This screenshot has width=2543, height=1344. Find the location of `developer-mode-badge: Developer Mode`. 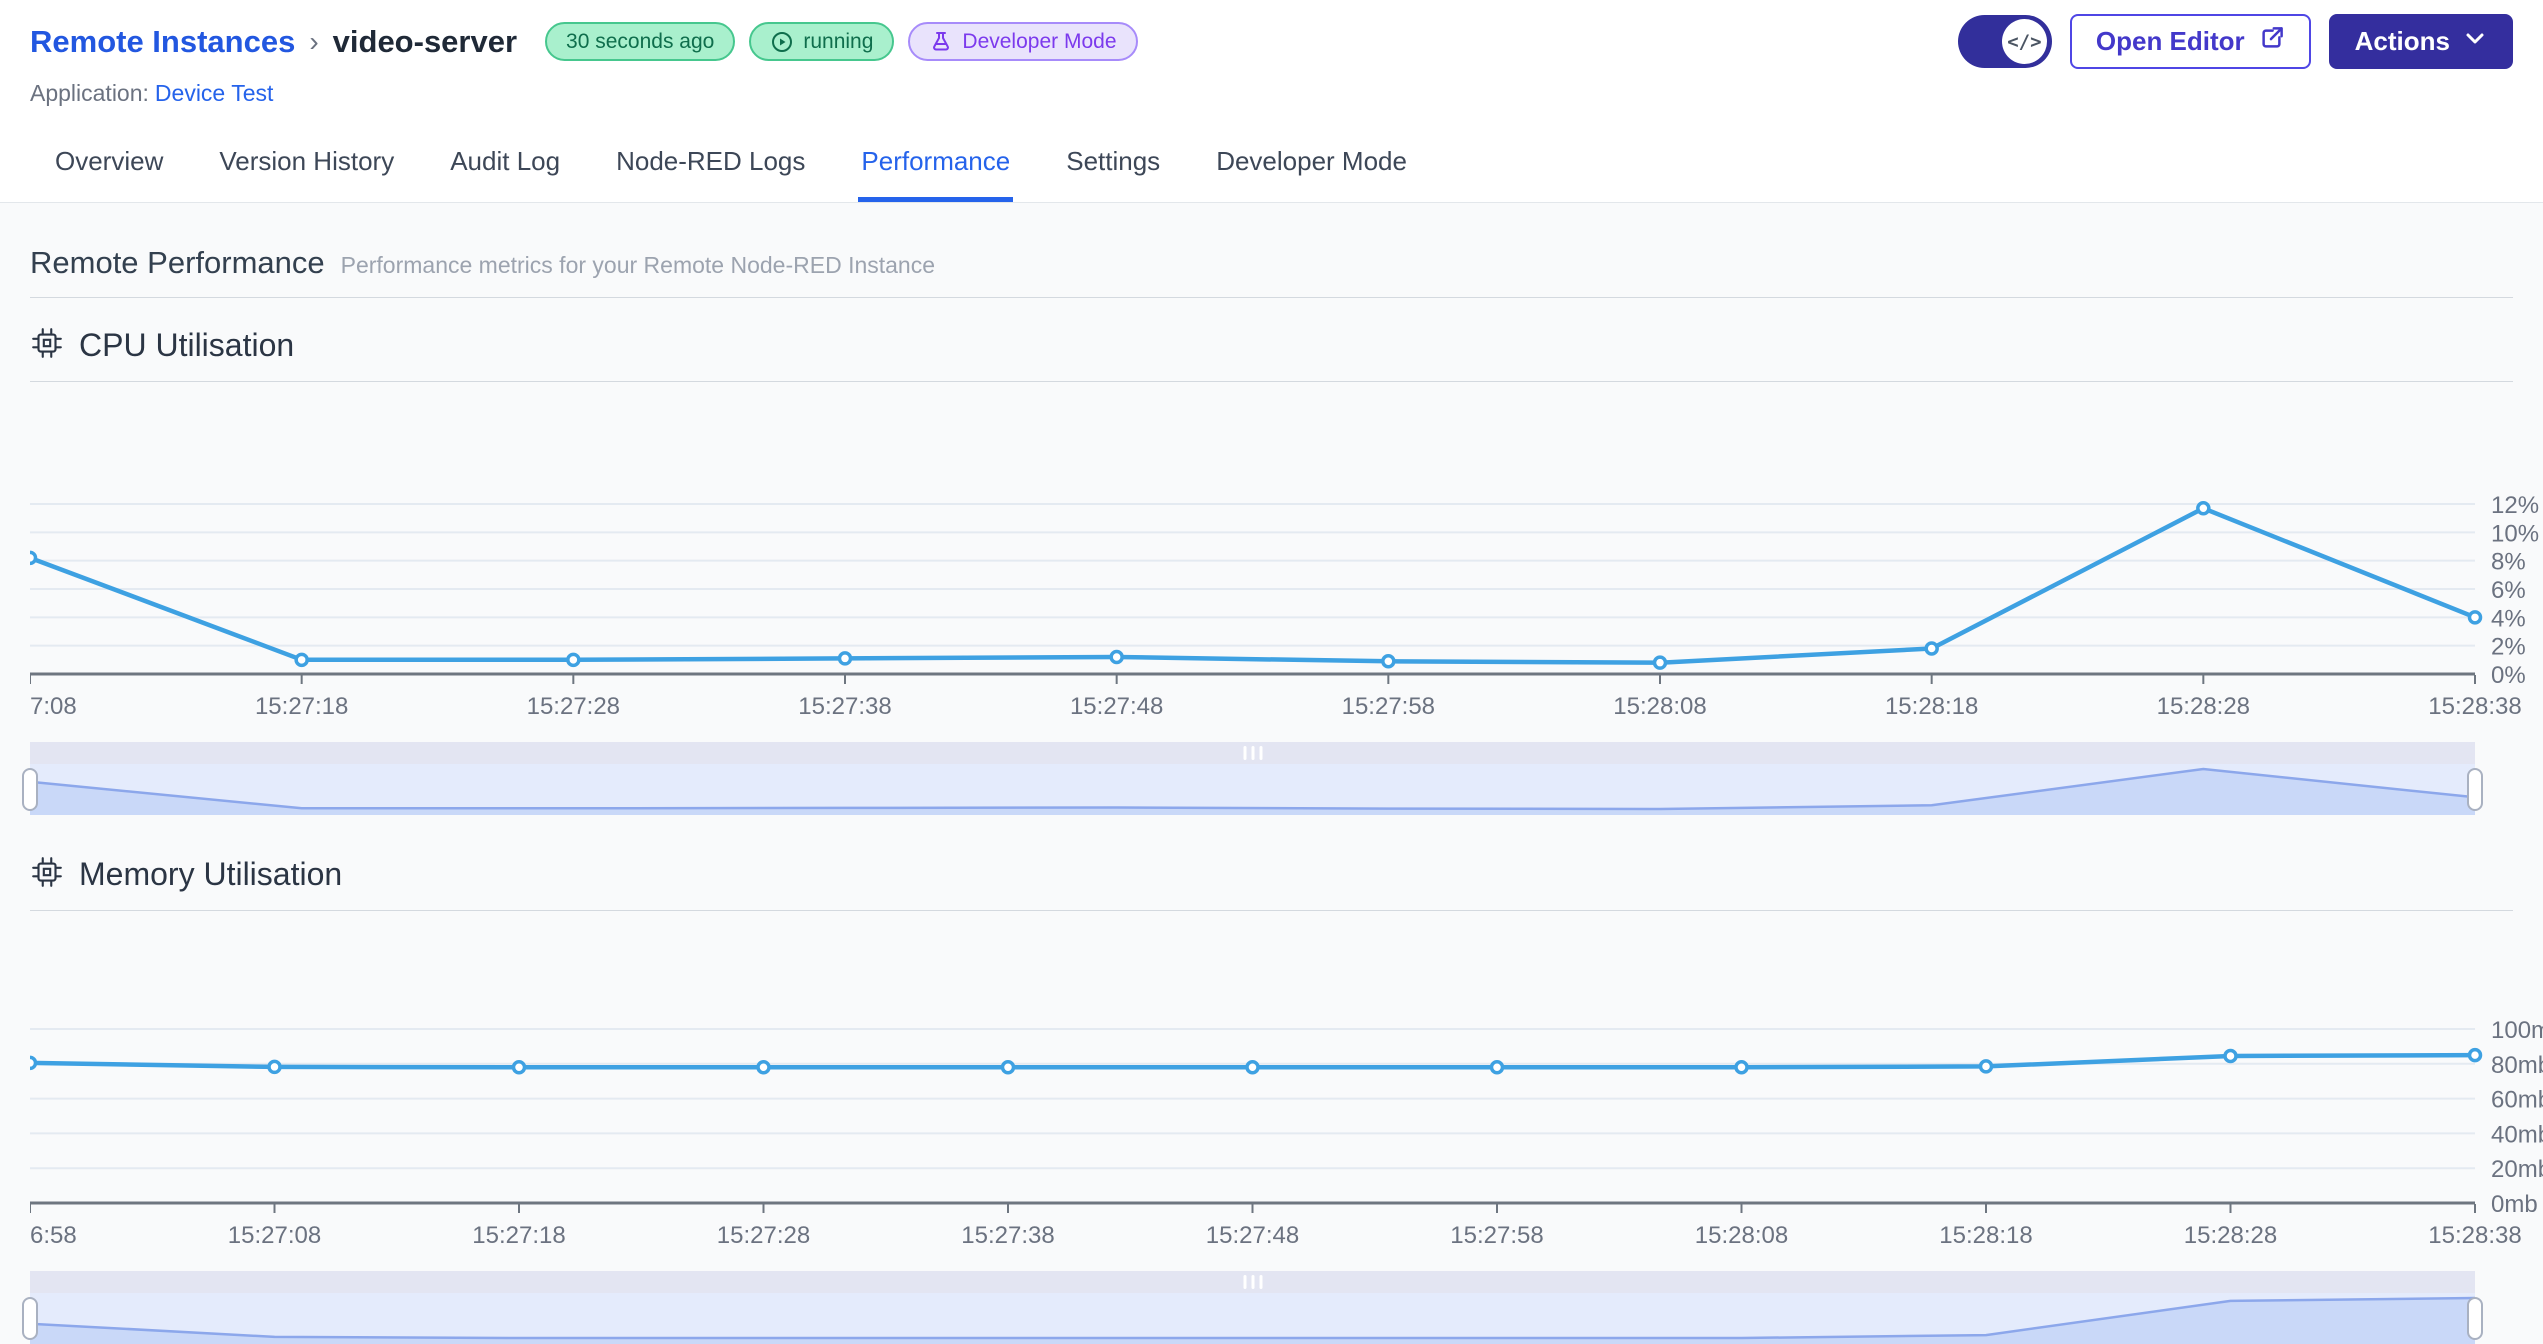

developer-mode-badge: Developer Mode is located at coordinates (1023, 41).